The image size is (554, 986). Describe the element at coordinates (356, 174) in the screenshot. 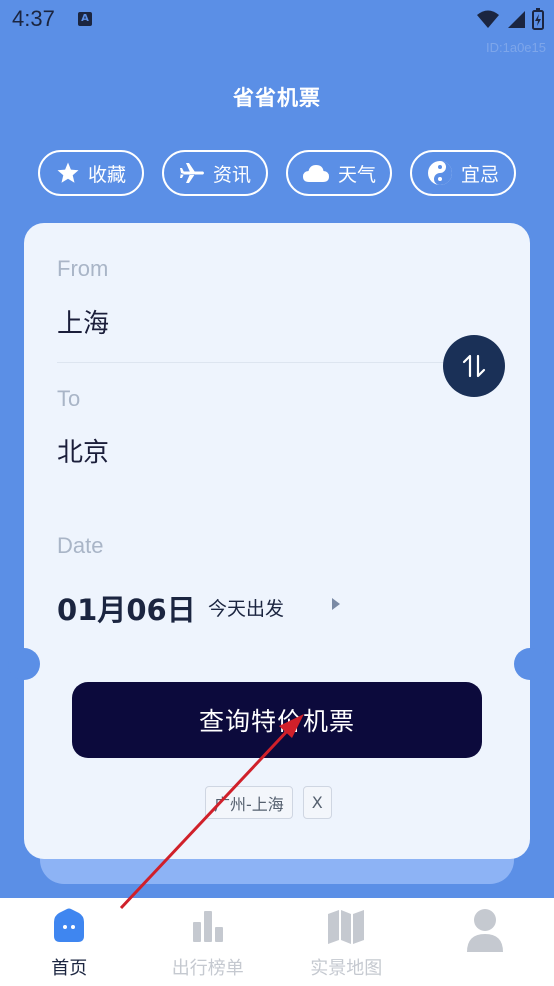

I see `weather-label: 天气` at that location.